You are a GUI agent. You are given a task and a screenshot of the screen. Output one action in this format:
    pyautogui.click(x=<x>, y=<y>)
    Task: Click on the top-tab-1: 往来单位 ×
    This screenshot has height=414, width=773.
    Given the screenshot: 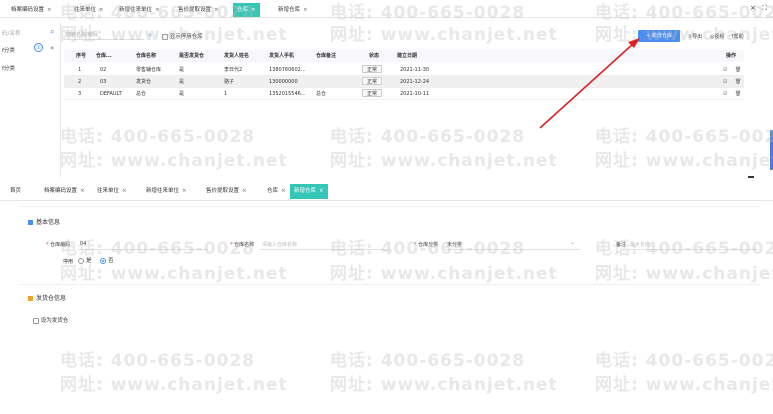 What is the action you would take?
    pyautogui.click(x=89, y=10)
    